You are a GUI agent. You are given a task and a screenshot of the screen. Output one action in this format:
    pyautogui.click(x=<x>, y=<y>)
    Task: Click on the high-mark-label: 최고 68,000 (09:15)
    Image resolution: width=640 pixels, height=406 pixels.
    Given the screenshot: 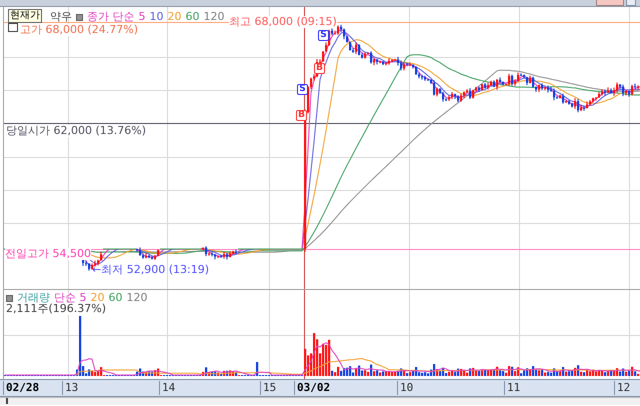 What is the action you would take?
    pyautogui.click(x=283, y=22)
    